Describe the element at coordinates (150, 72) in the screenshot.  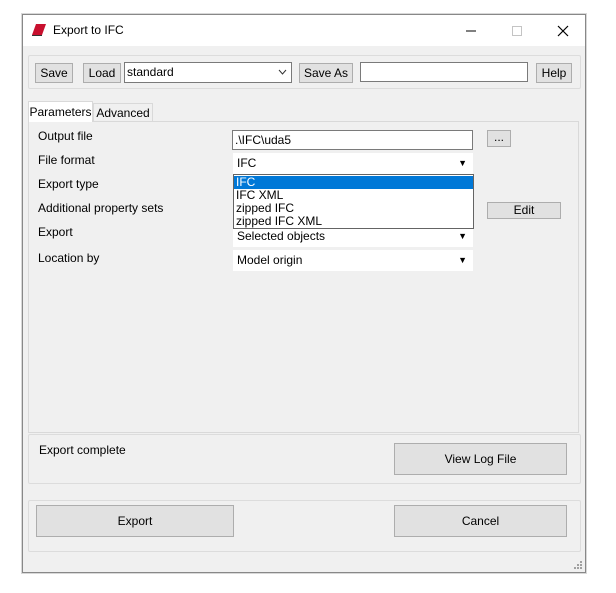
I see `preset-value: standard` at that location.